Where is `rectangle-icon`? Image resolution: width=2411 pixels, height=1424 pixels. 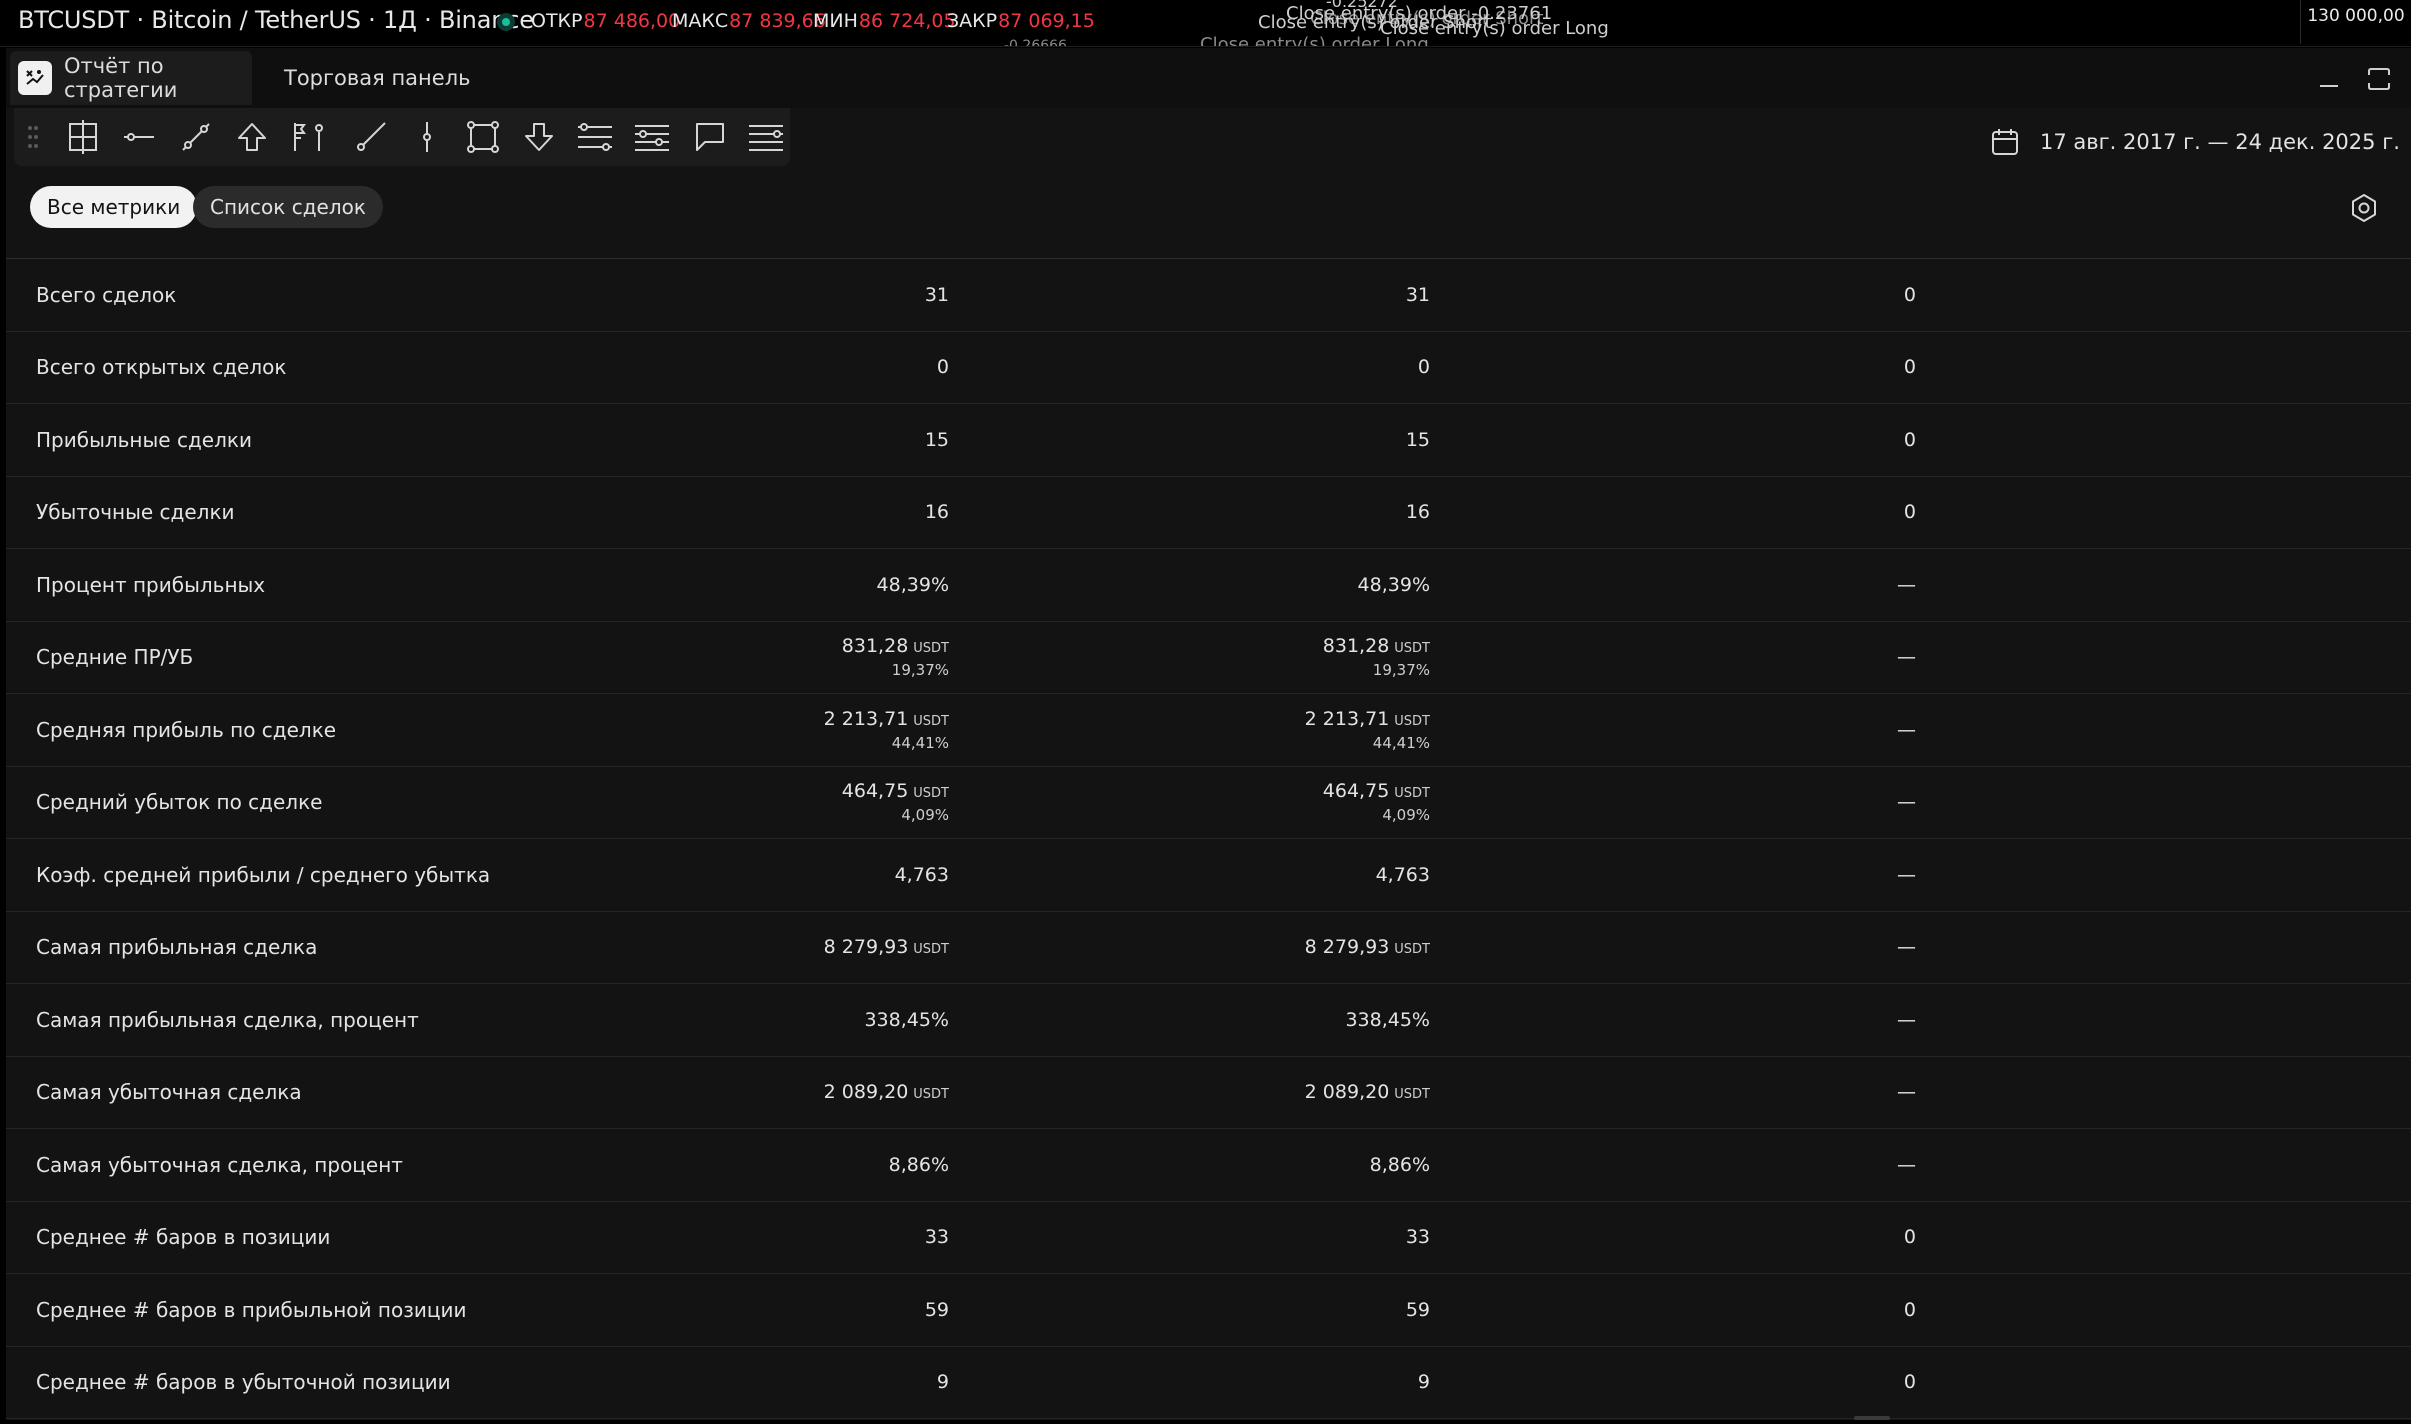 rectangle-icon is located at coordinates (483, 137).